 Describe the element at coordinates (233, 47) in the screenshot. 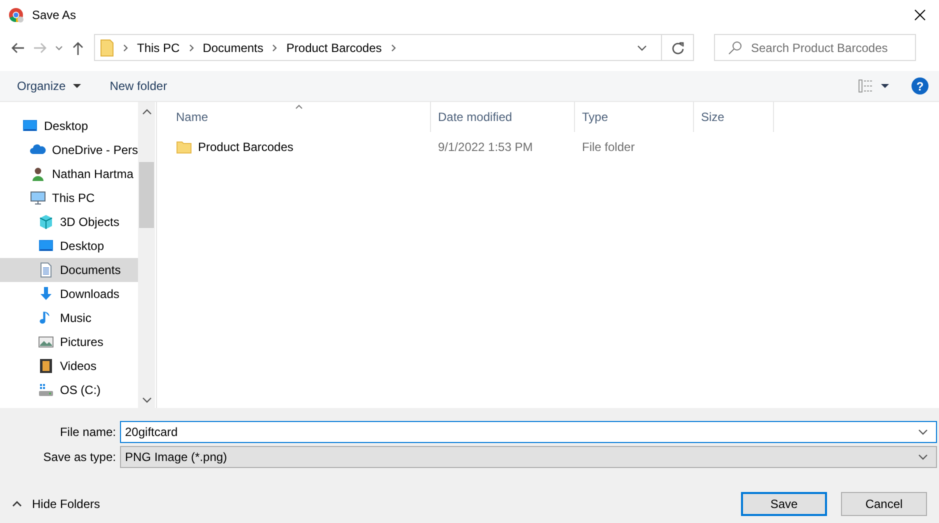

I see `breadcrumb: Documents` at that location.